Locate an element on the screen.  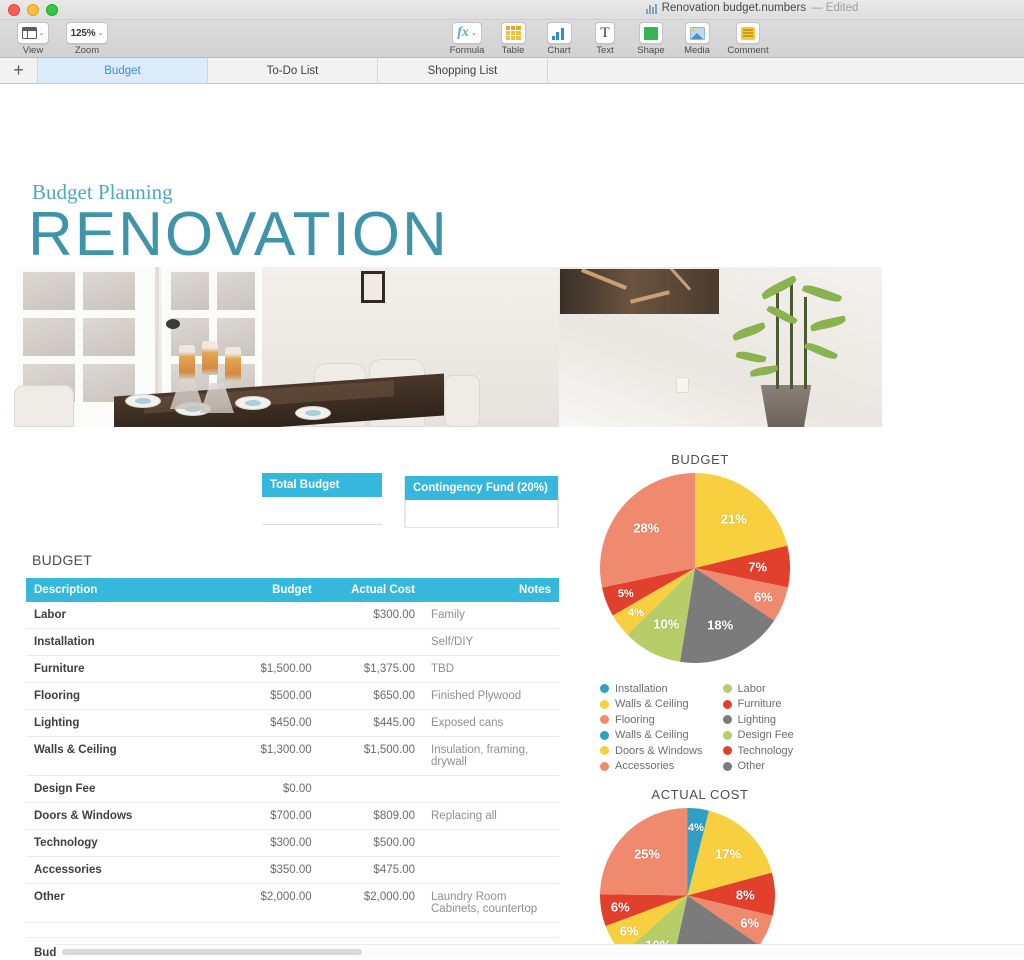
total-budget-box: Total Budget is located at coordinates (322, 499).